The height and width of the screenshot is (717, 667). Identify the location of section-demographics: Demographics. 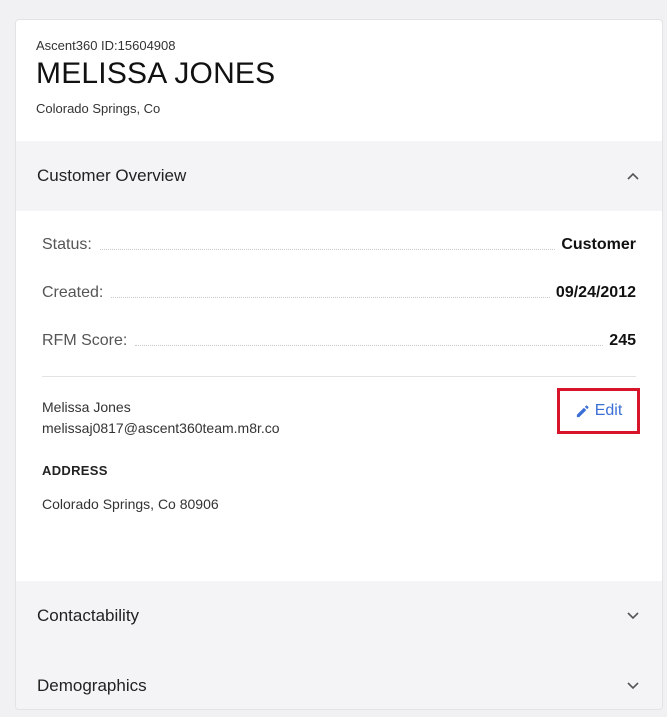
(339, 680).